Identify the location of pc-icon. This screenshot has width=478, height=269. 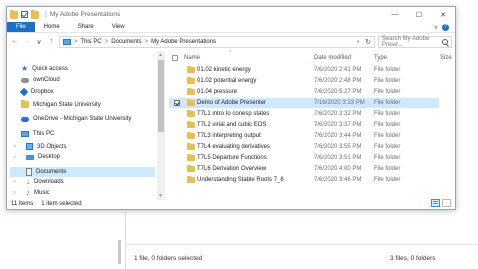
(25, 134).